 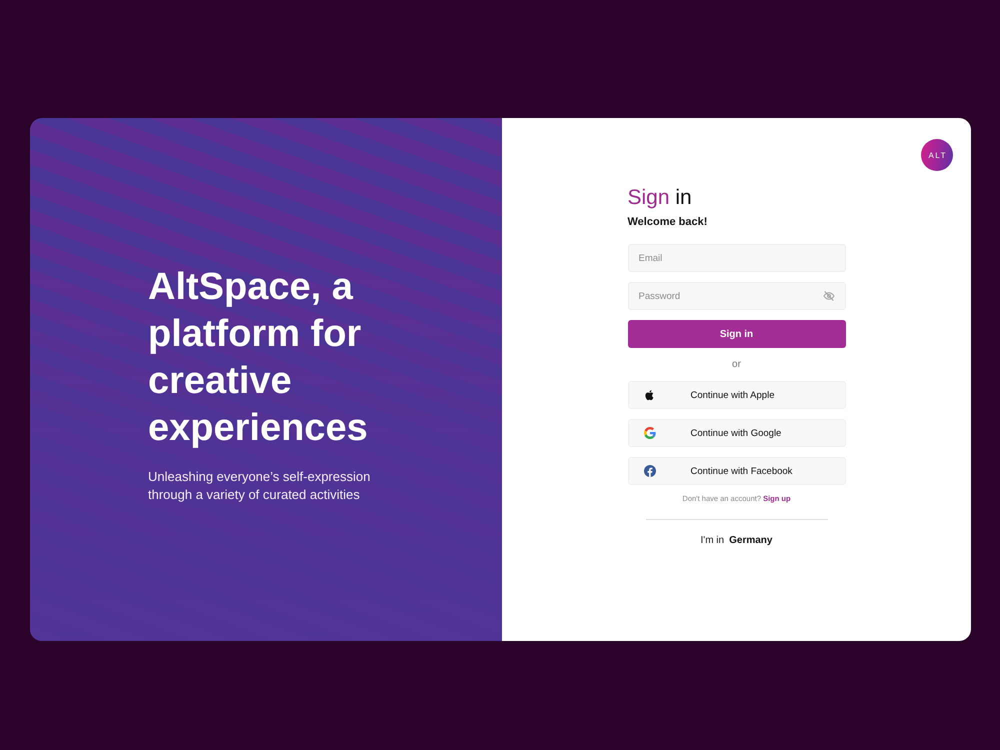 I want to click on separator-text: or, so click(x=736, y=365).